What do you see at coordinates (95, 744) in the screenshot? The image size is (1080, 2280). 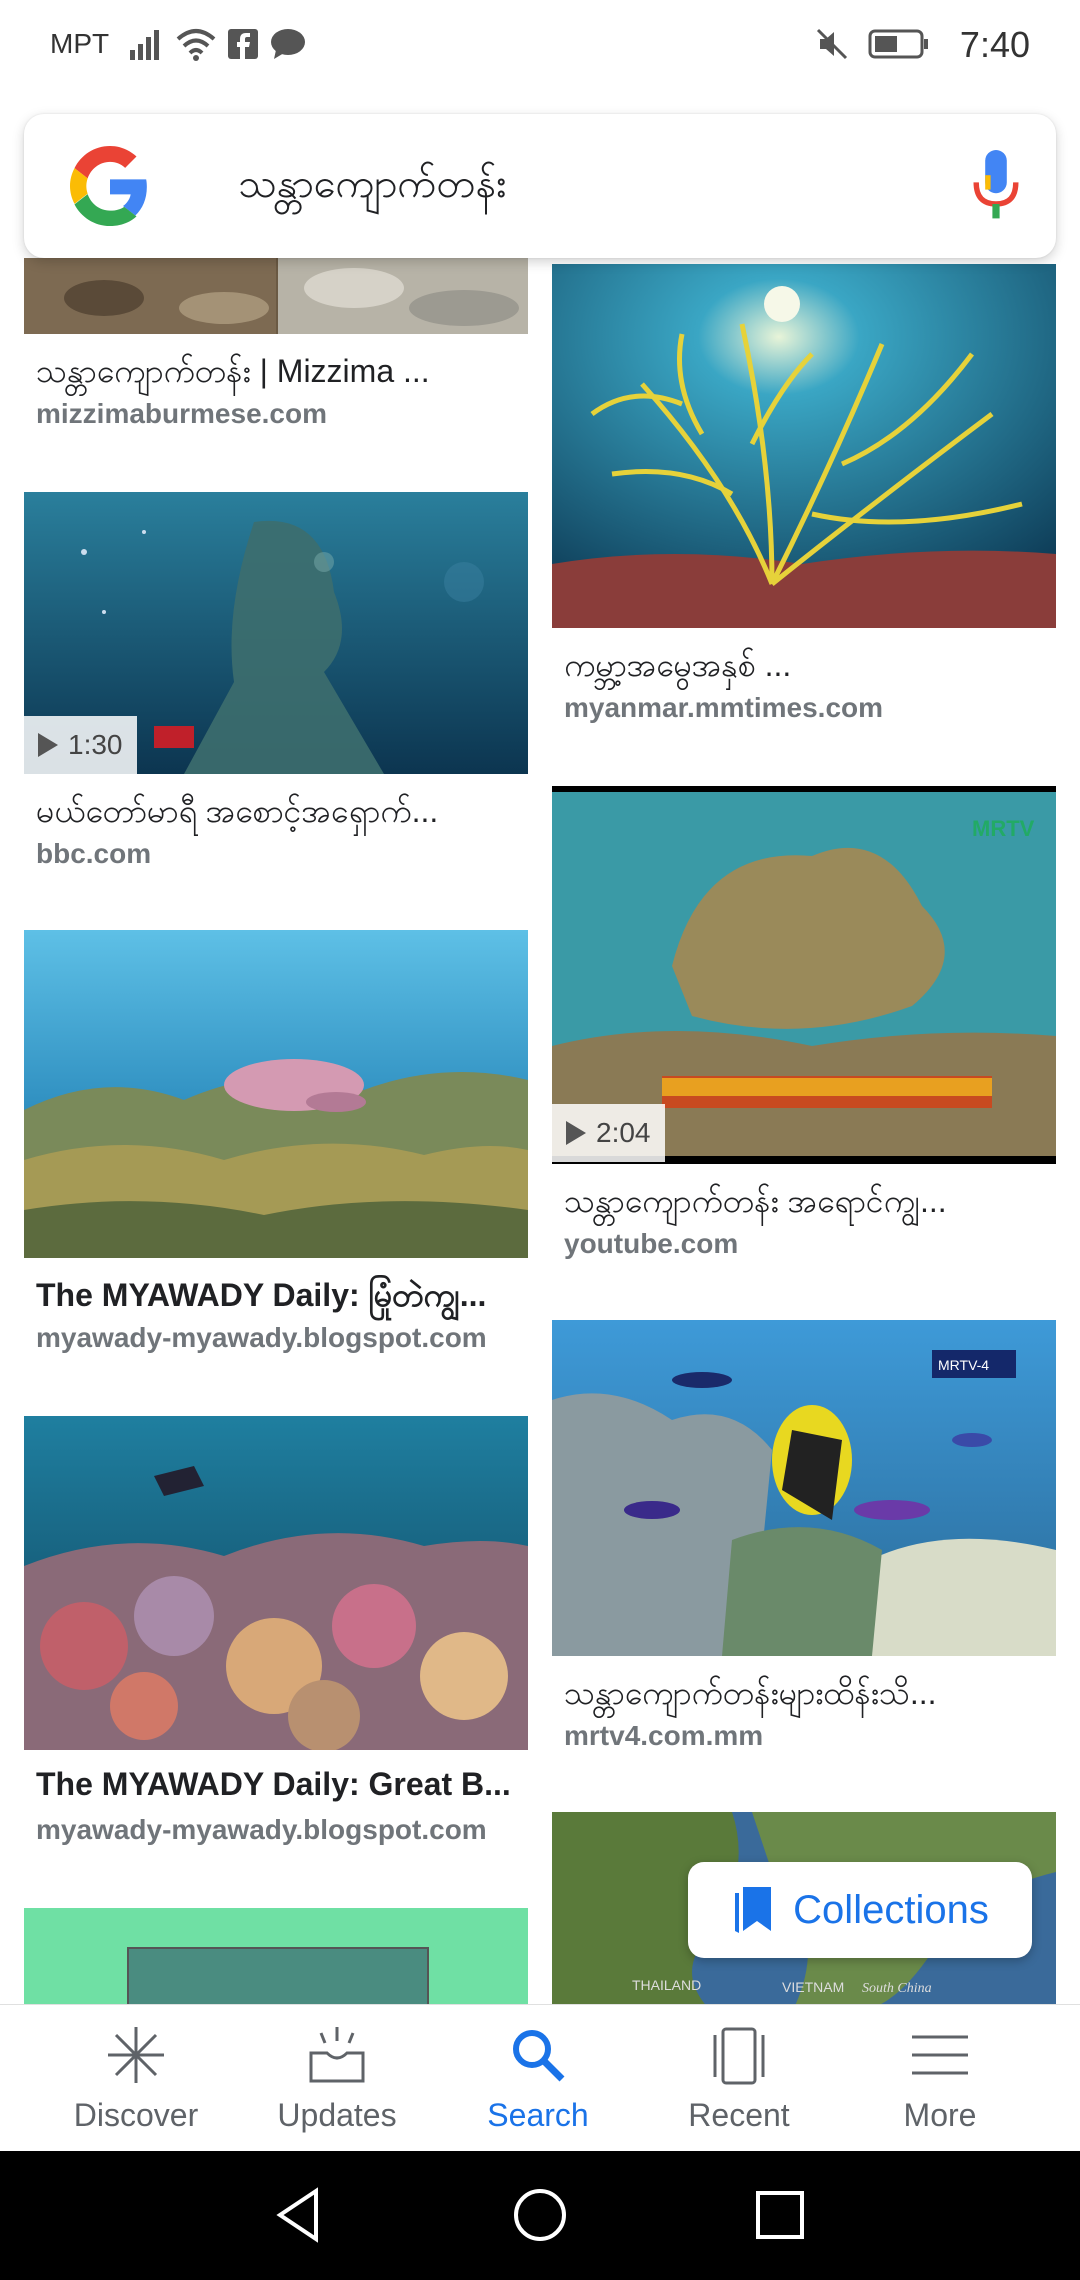 I see `video-duration: 1:30` at bounding box center [95, 744].